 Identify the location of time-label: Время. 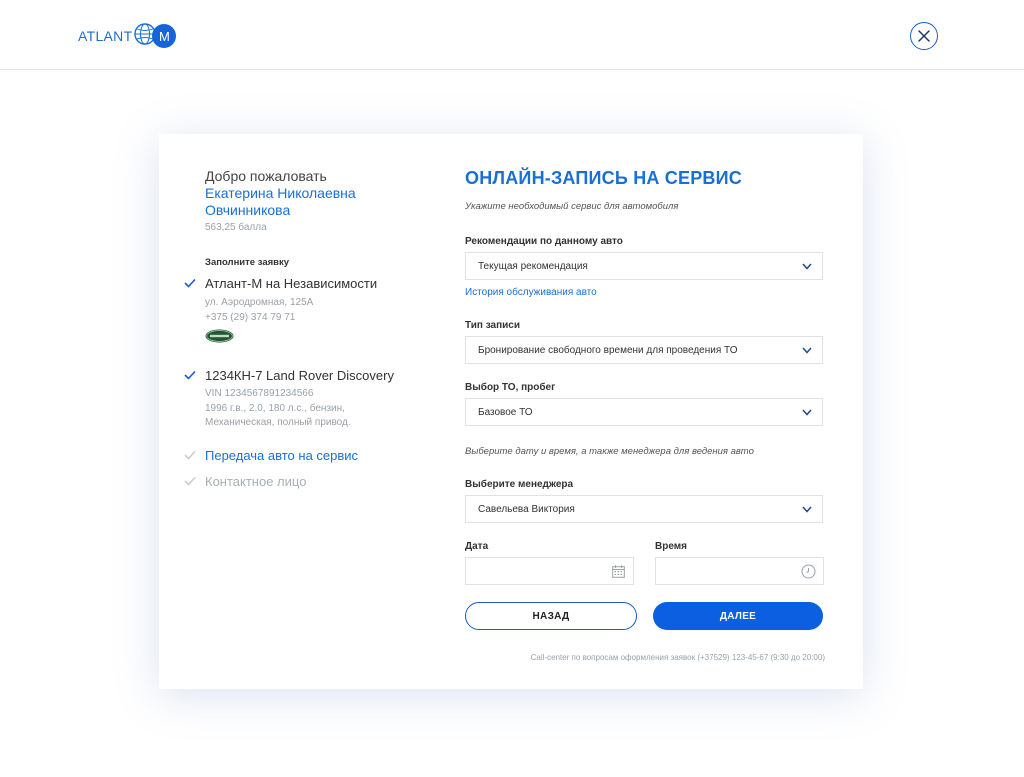
(671, 546).